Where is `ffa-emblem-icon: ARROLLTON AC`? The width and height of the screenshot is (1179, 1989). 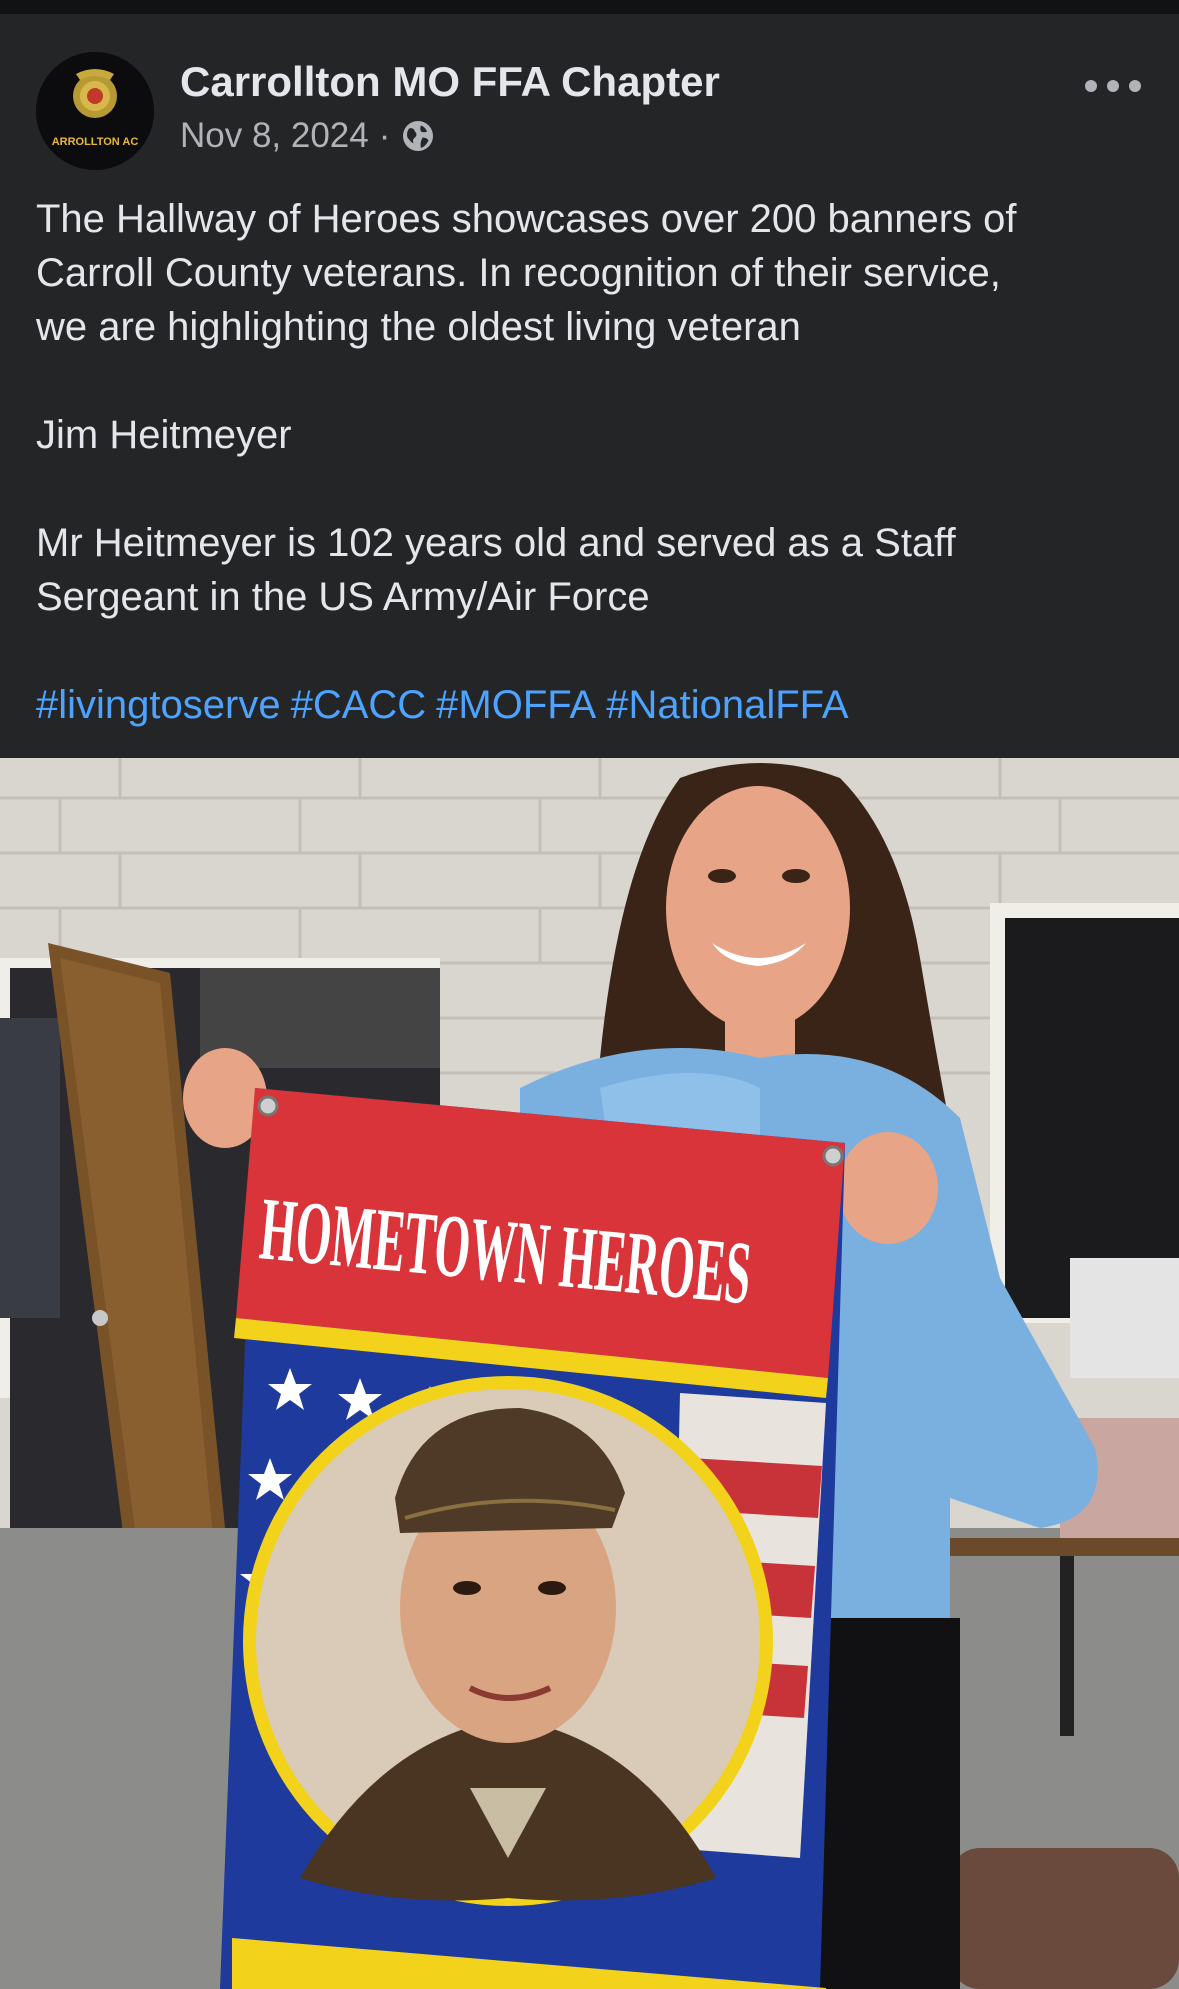
ffa-emblem-icon: ARROLLTON AC is located at coordinates (95, 111).